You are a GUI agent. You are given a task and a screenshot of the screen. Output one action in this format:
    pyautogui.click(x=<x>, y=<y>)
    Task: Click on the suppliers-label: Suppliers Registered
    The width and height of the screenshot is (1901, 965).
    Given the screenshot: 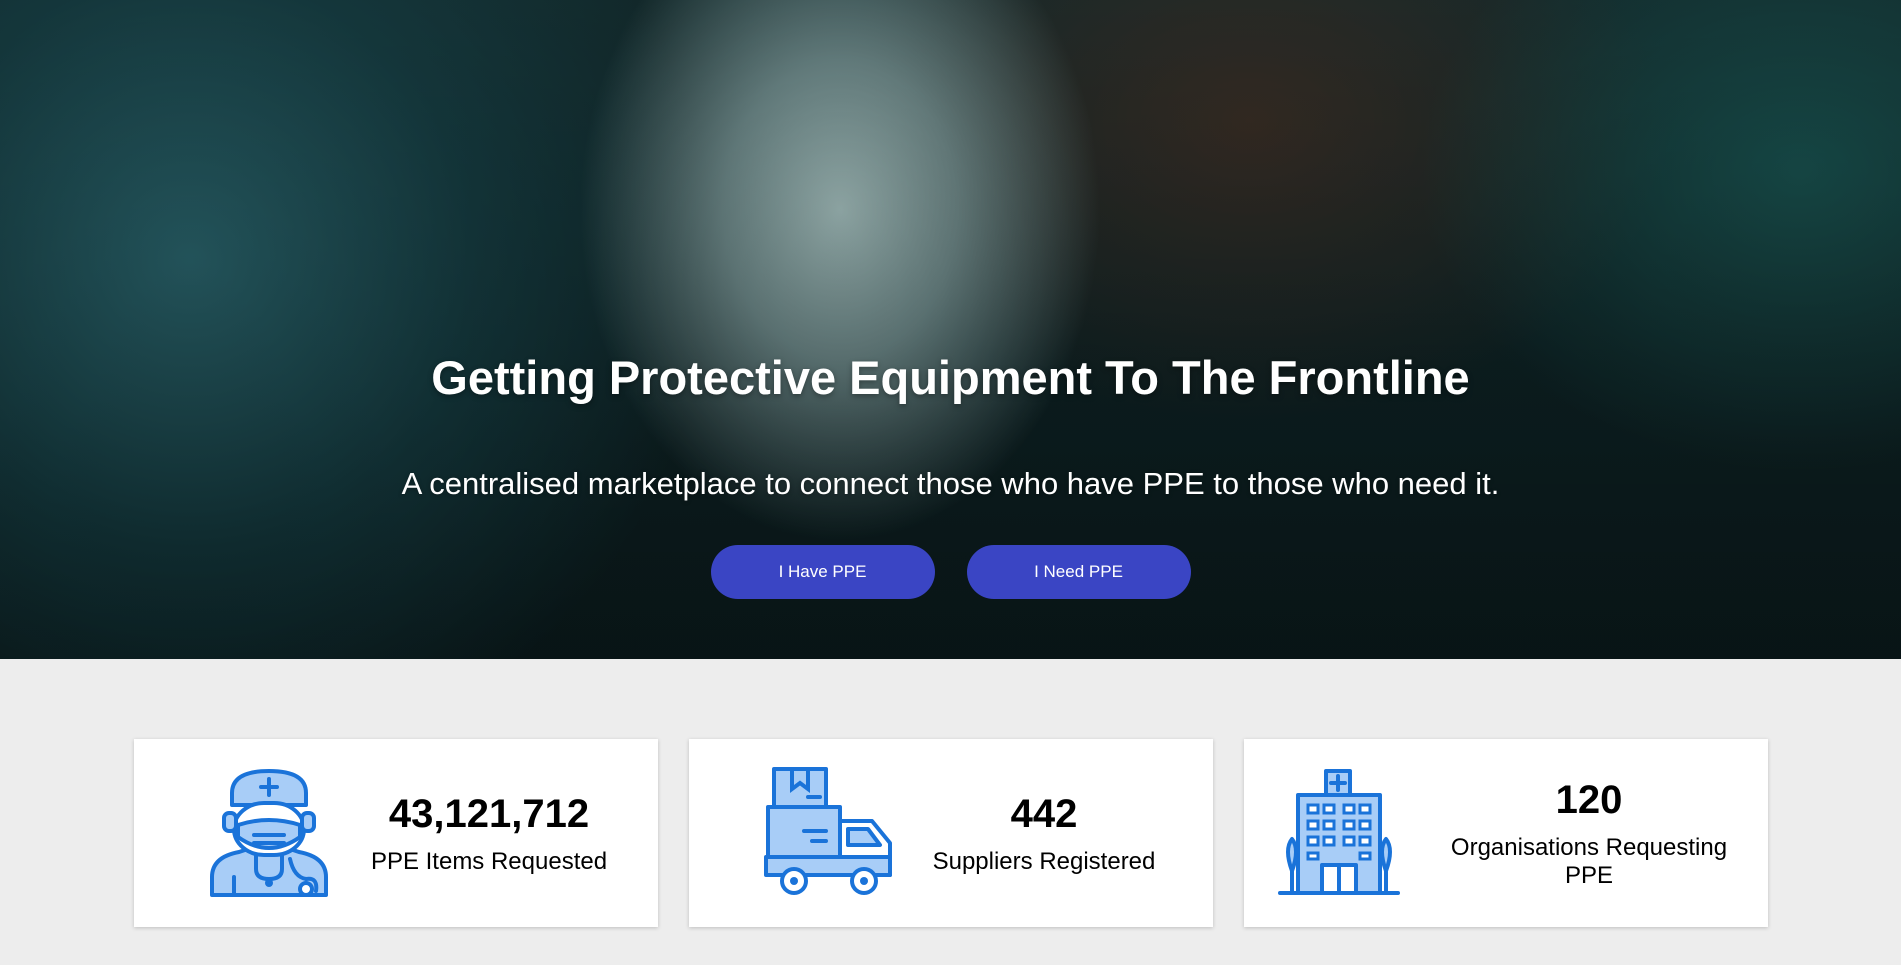 What is the action you would take?
    pyautogui.click(x=1044, y=861)
    